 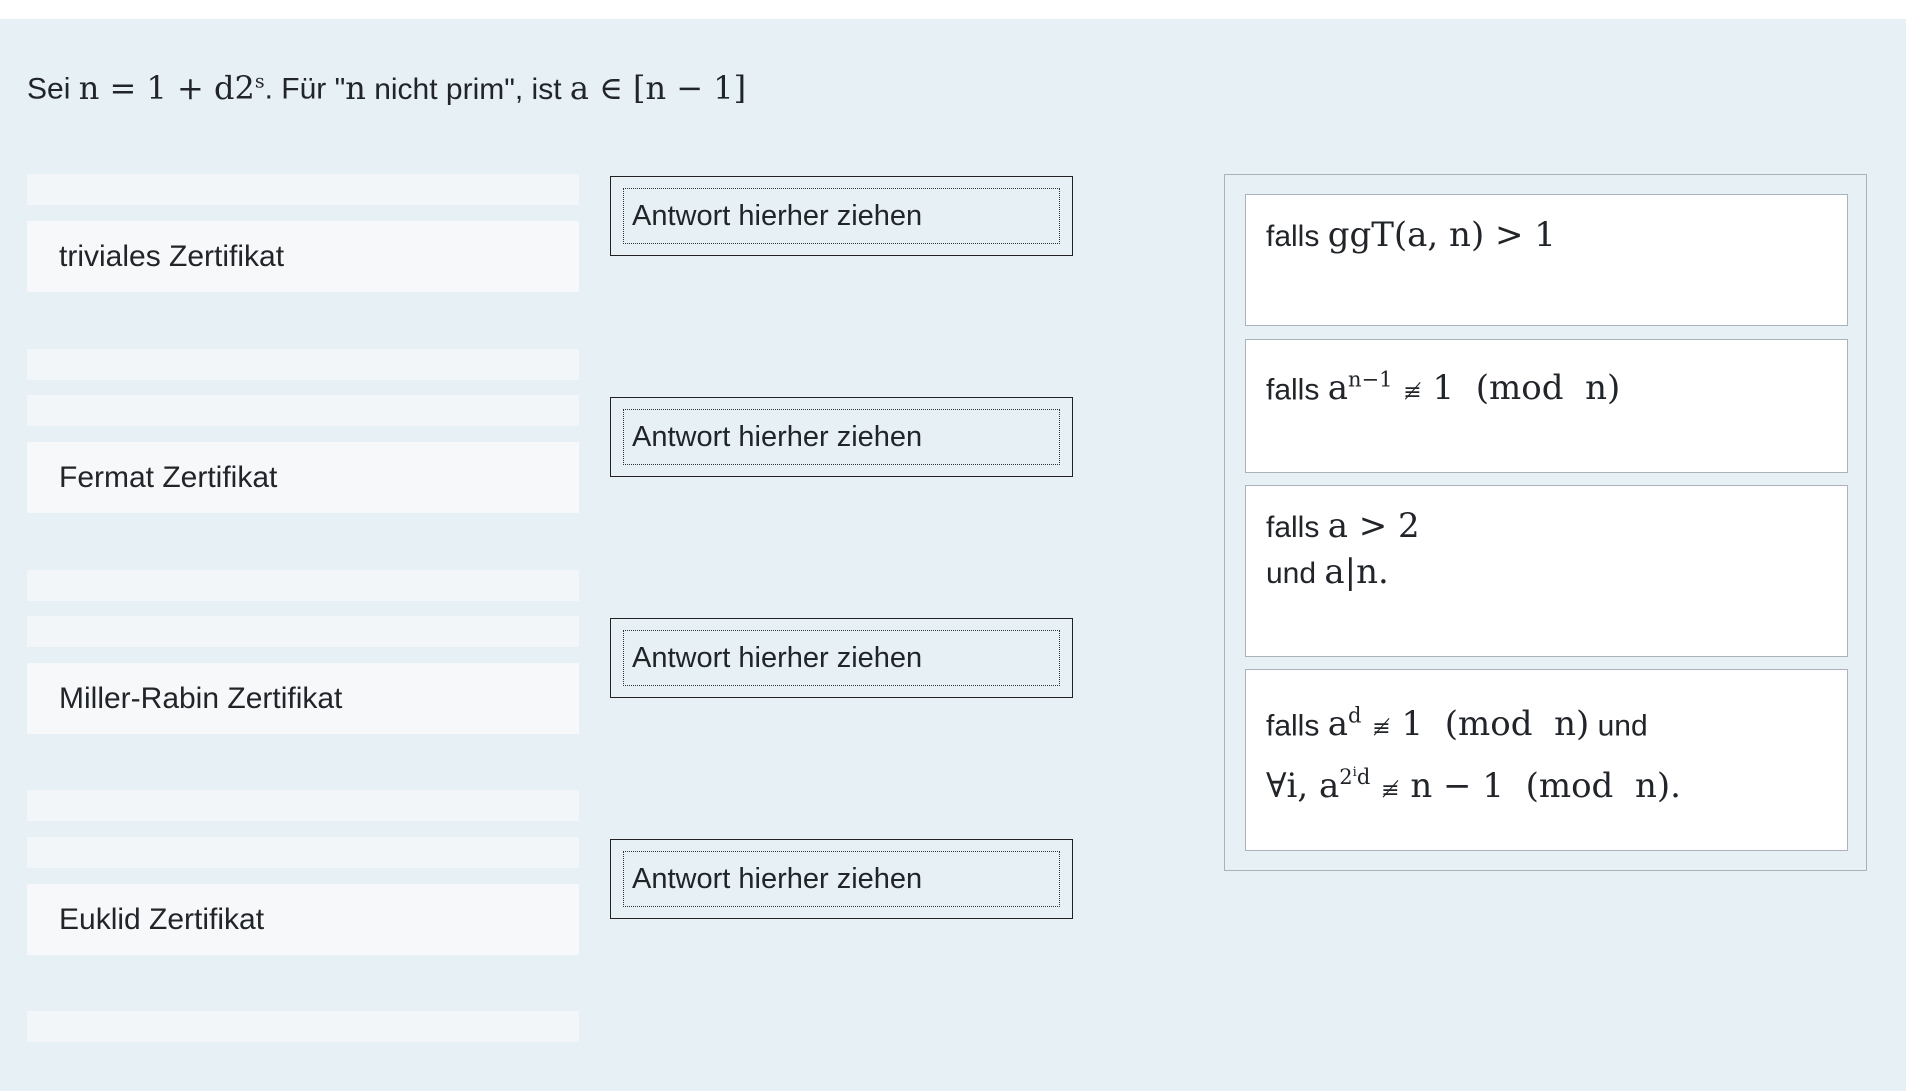 I want to click on answer-card-fermat: falls an−1 ≢ 1 (mod n), so click(x=1546, y=406).